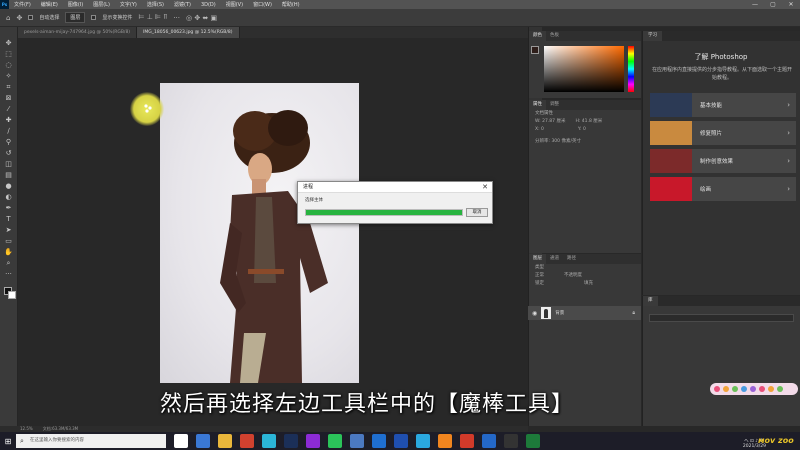 This screenshot has height=450, width=800. Describe the element at coordinates (75, 4) in the screenshot. I see `menu-image: 图像(I)` at that location.